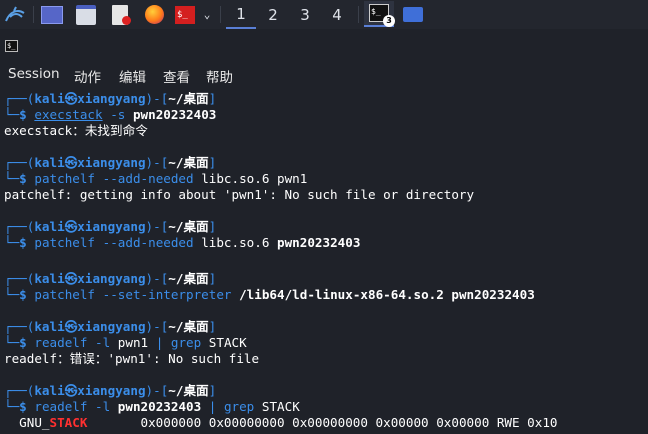 This screenshot has height=434, width=648. Describe the element at coordinates (68, 422) in the screenshot. I see `grep-match: STACK` at that location.